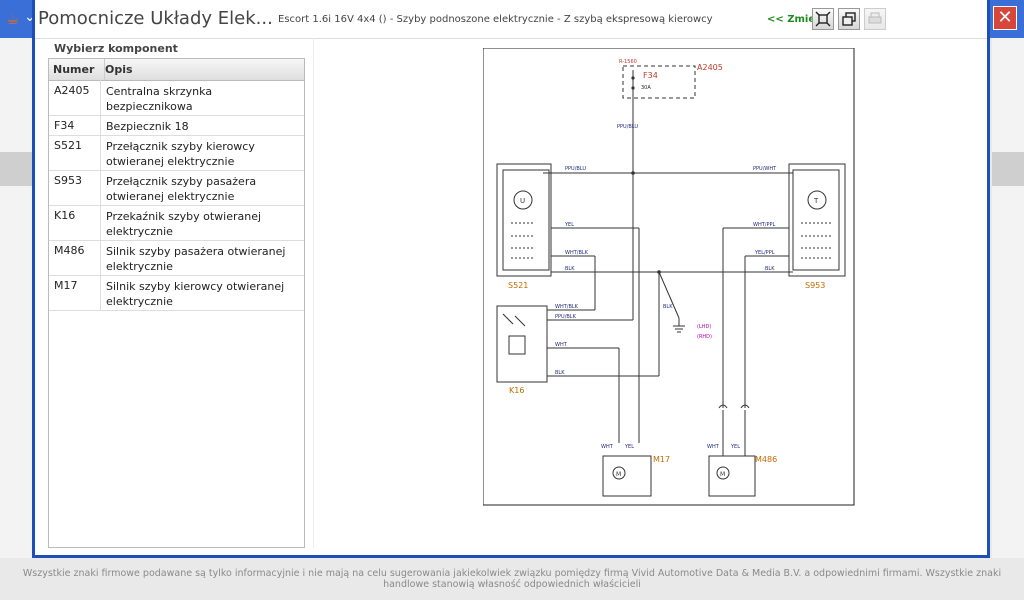  What do you see at coordinates (713, 447) in the screenshot?
I see `m486-wht-label: WHT` at bounding box center [713, 447].